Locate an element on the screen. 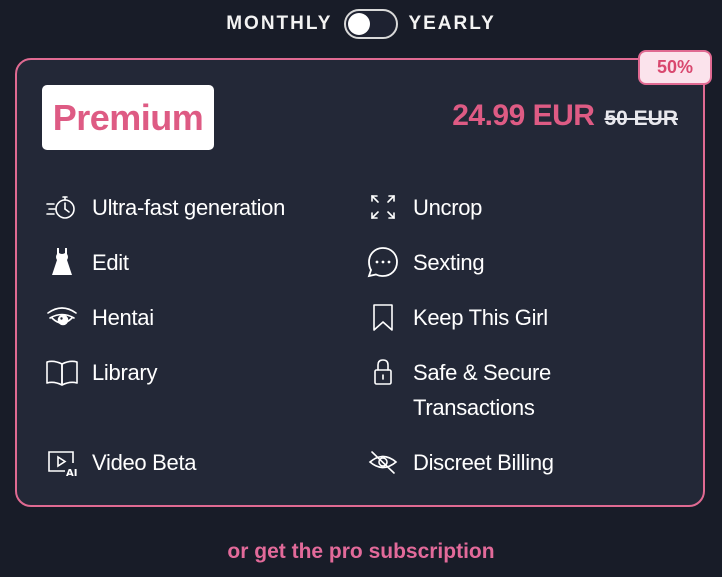 Image resolution: width=722 pixels, height=577 pixels. switch-knob is located at coordinates (359, 24).